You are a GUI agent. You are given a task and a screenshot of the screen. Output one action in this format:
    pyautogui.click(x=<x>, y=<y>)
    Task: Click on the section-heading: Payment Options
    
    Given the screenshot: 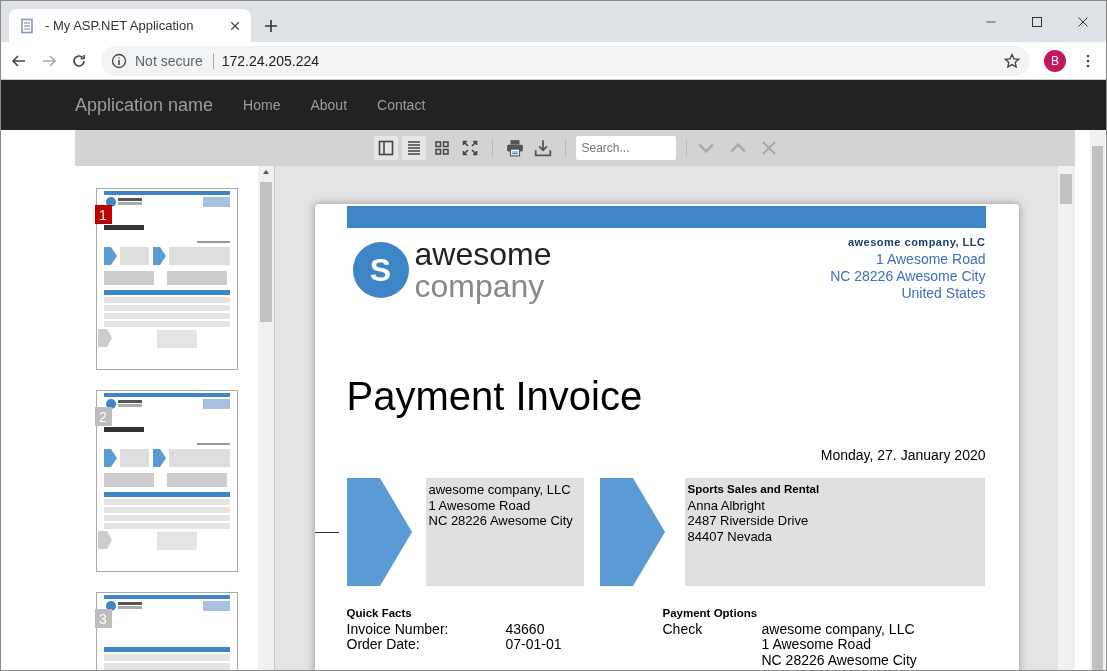 What is the action you would take?
    pyautogui.click(x=710, y=613)
    